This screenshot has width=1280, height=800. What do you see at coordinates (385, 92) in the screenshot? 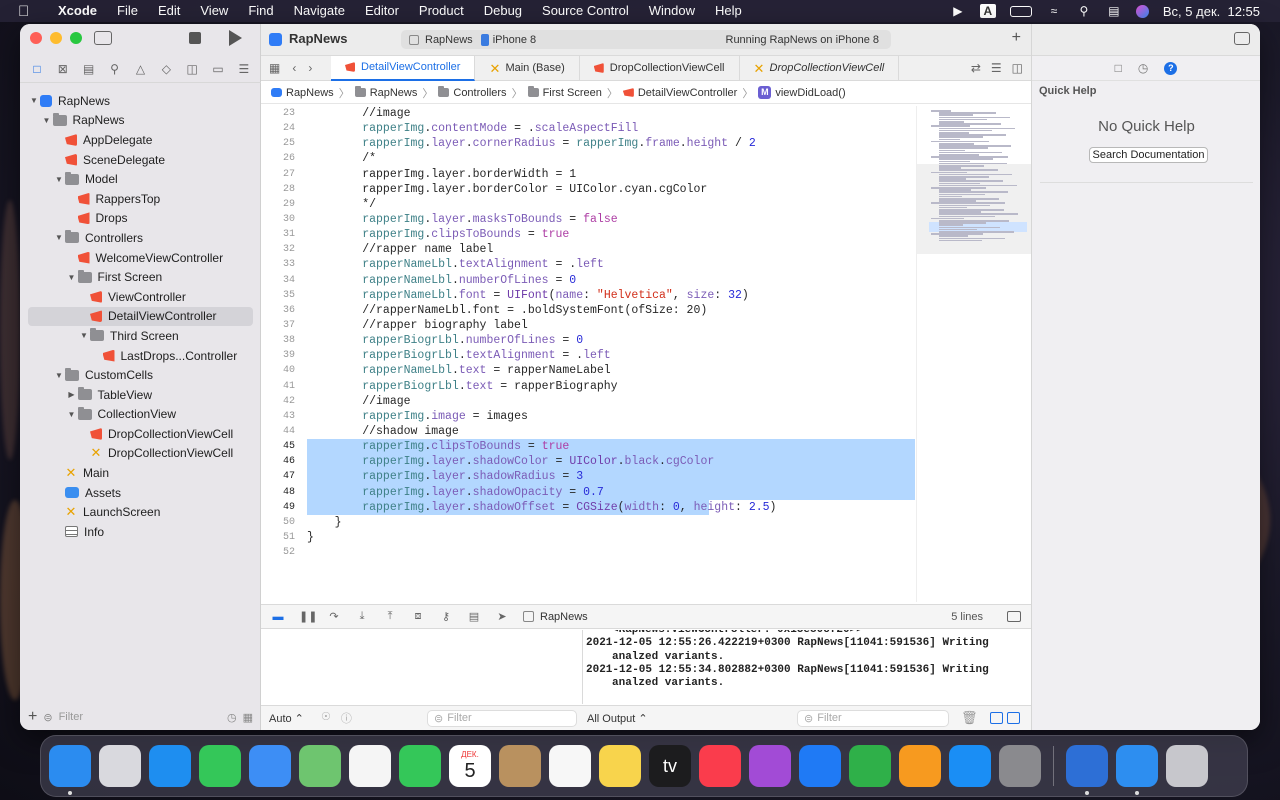
I see `crumb-group-rapnews: RapNews` at bounding box center [385, 92].